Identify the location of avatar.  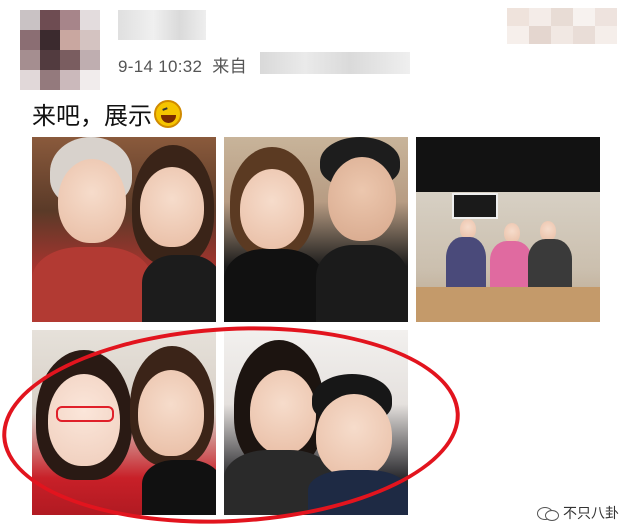
(60, 50).